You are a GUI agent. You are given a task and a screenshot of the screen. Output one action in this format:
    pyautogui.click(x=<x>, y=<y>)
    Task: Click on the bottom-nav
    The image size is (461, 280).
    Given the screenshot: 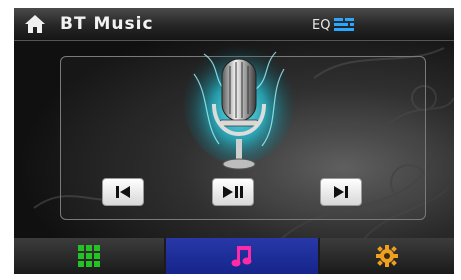 What is the action you would take?
    pyautogui.click(x=234, y=256)
    